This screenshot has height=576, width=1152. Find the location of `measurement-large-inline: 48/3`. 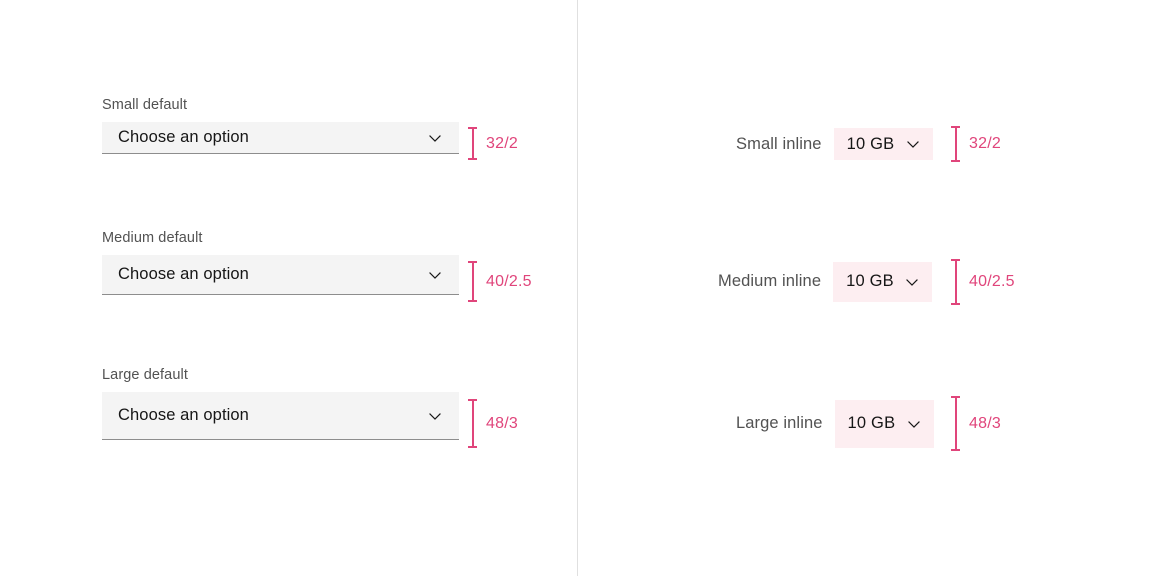

measurement-large-inline: 48/3 is located at coordinates (976, 423).